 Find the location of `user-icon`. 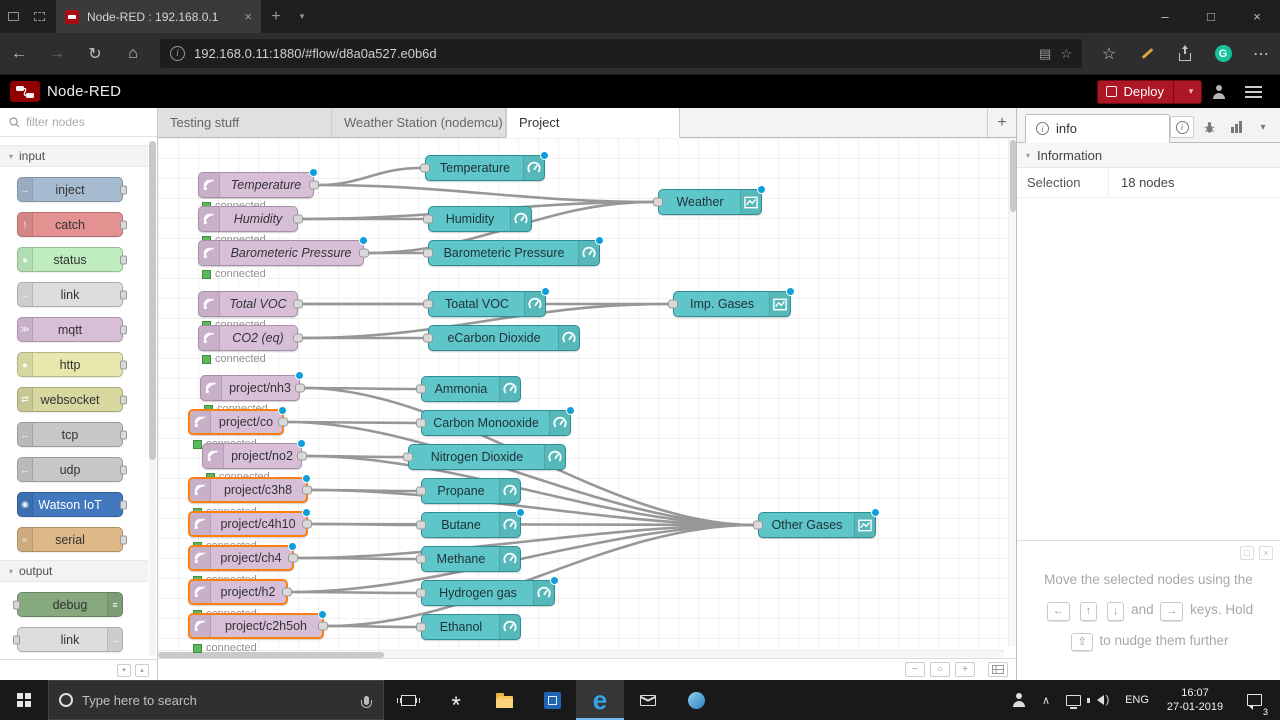

user-icon is located at coordinates (1219, 92).